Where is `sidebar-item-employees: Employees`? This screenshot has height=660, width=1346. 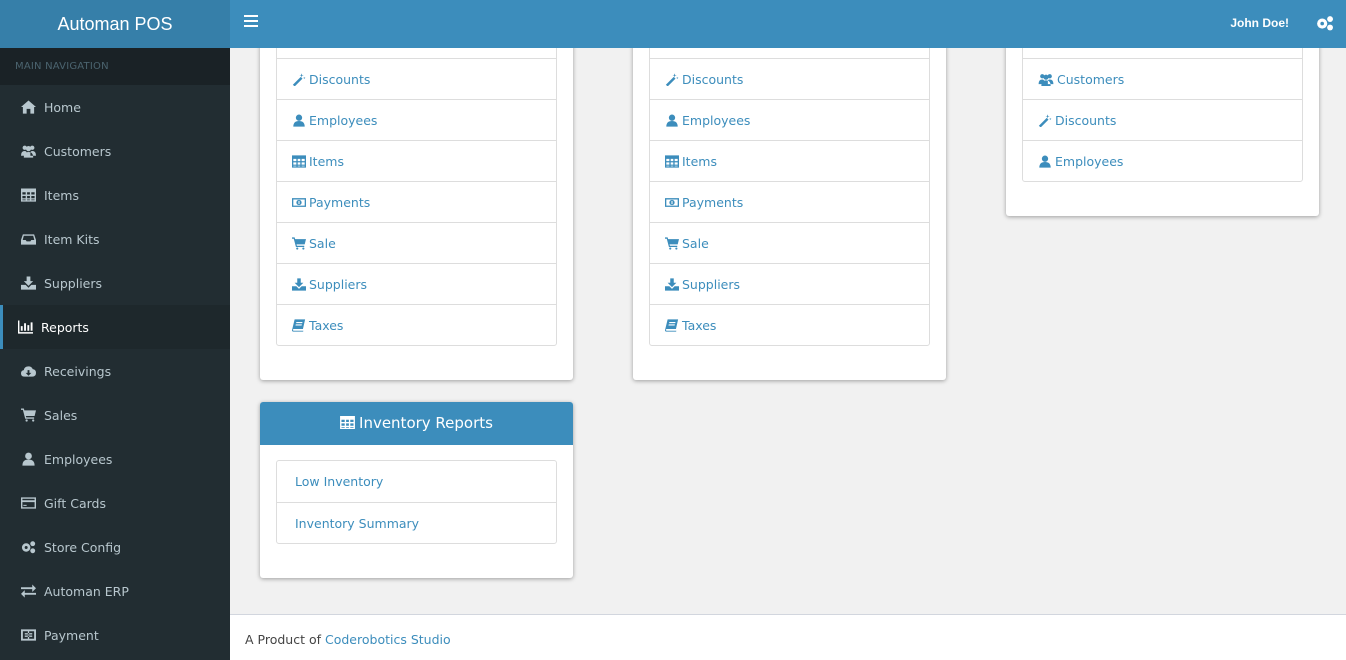 sidebar-item-employees: Employees is located at coordinates (115, 459).